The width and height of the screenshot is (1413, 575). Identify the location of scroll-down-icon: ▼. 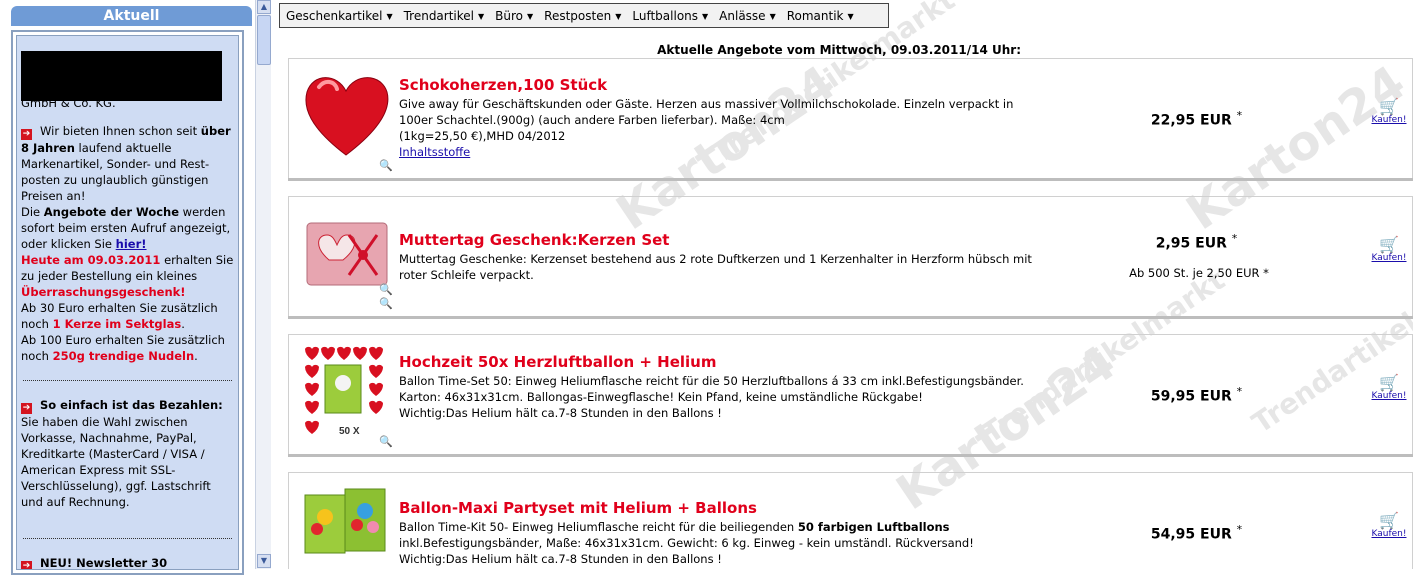
(264, 561).